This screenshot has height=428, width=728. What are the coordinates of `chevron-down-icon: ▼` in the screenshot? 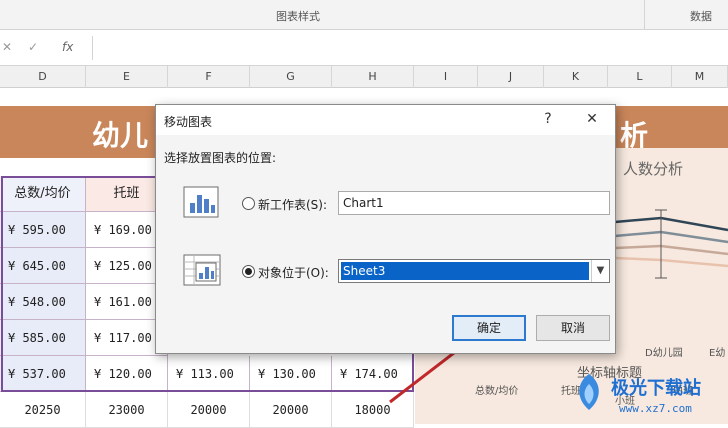 It's located at (600, 271).